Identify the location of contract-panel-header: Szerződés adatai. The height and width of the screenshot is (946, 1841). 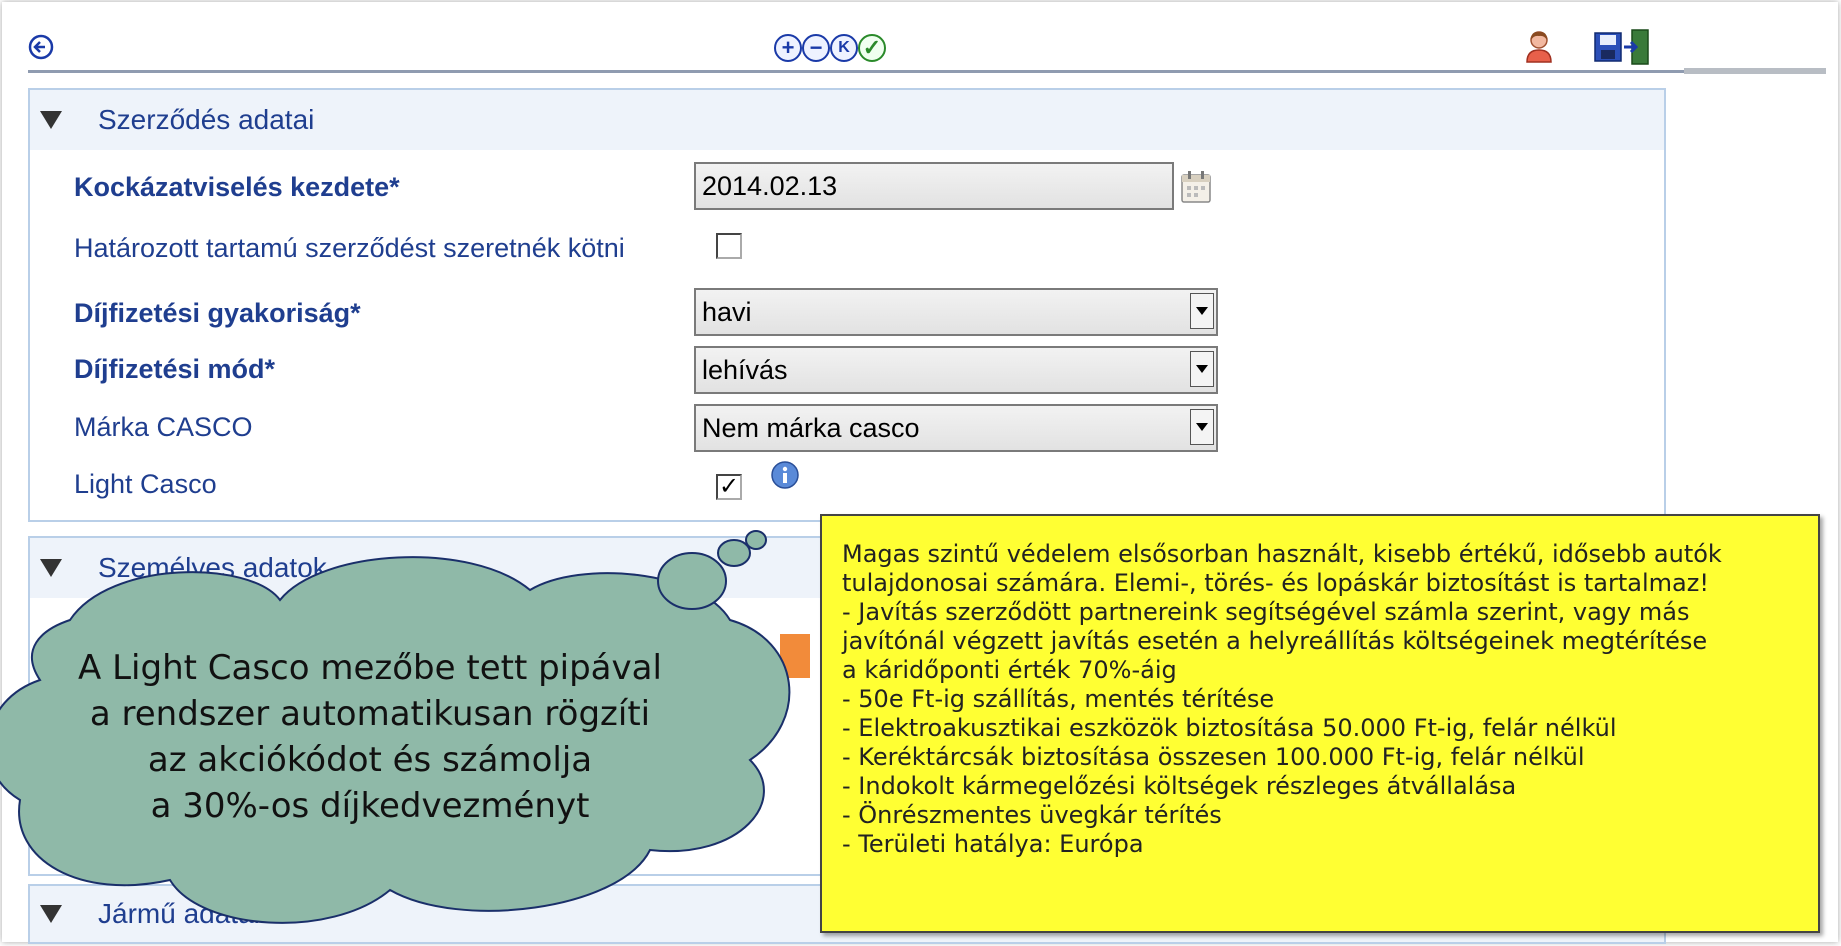
(847, 120).